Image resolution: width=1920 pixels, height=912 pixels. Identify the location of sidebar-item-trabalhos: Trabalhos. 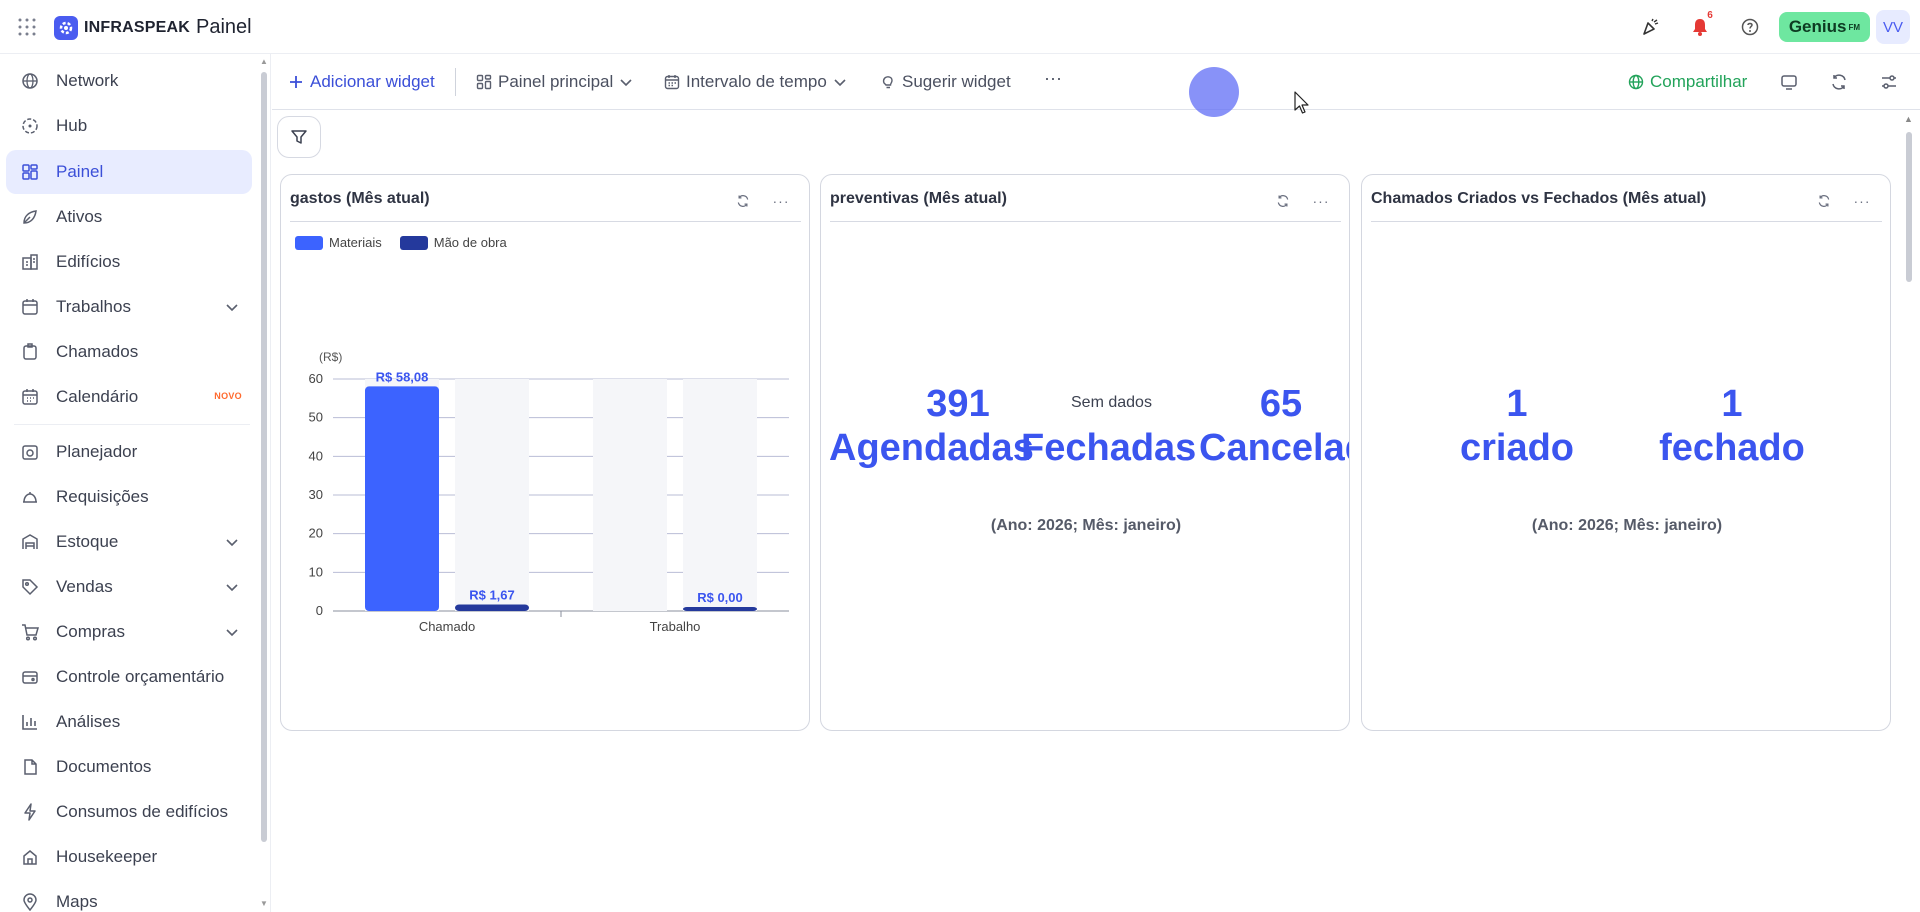
(129, 307).